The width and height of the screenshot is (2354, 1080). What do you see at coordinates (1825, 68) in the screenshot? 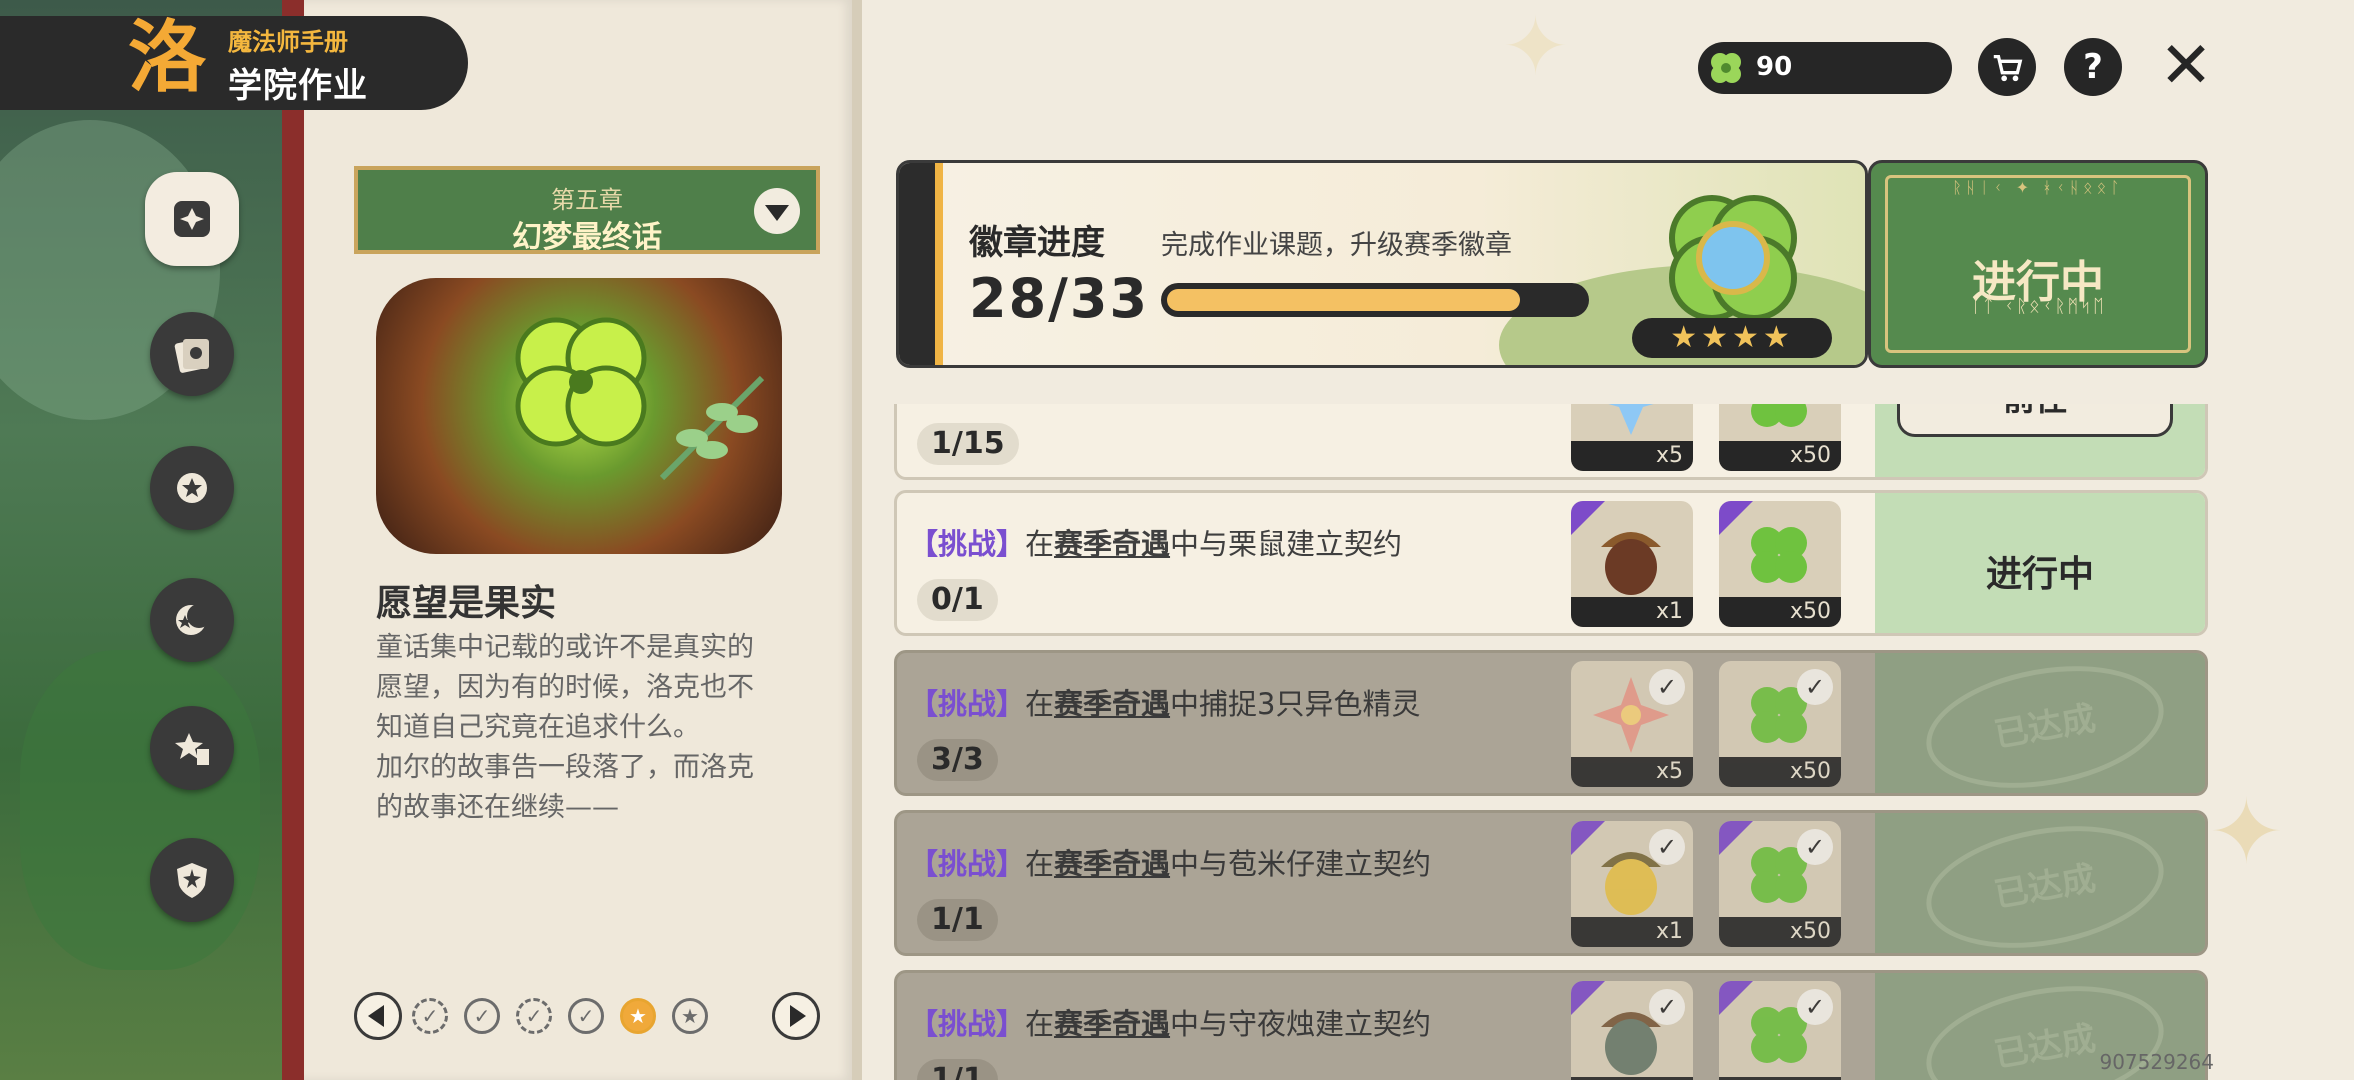
I see `currency-display: 90` at bounding box center [1825, 68].